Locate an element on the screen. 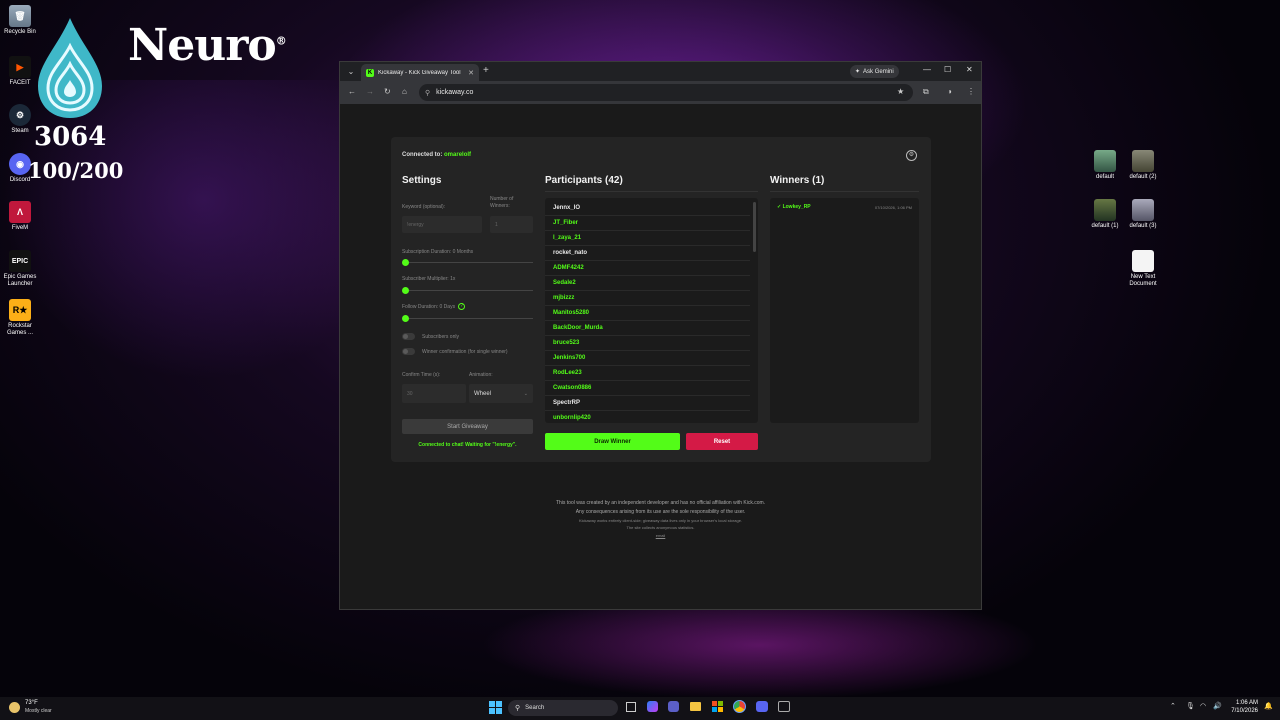 This screenshot has height=720, width=1280. confirm-time-input: 30 is located at coordinates (434, 393).